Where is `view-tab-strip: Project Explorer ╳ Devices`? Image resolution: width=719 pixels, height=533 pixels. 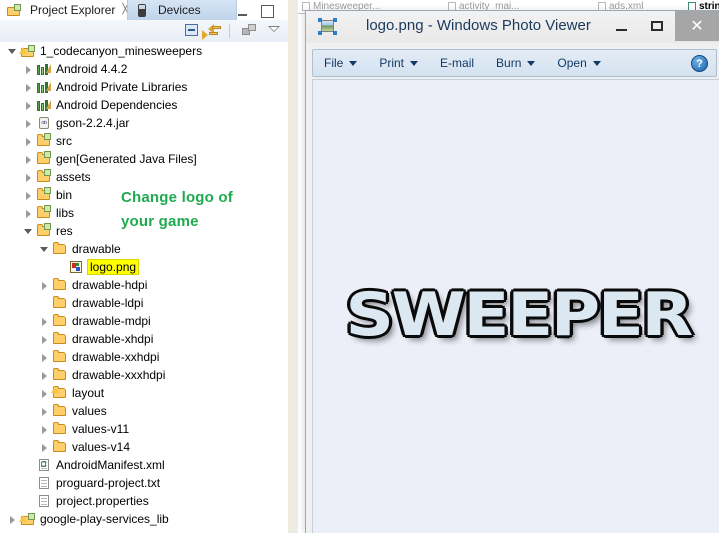 view-tab-strip: Project Explorer ╳ Devices is located at coordinates (144, 10).